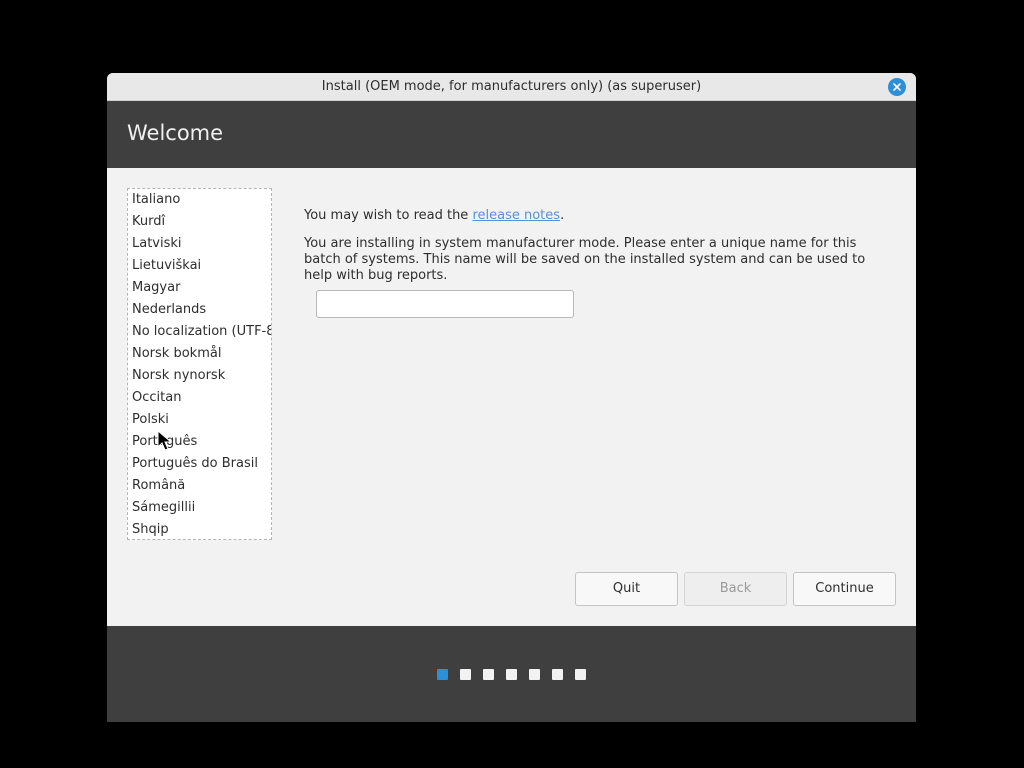 This screenshot has height=768, width=1024. What do you see at coordinates (199, 464) in the screenshot?
I see `language-item: Português do Brasil` at bounding box center [199, 464].